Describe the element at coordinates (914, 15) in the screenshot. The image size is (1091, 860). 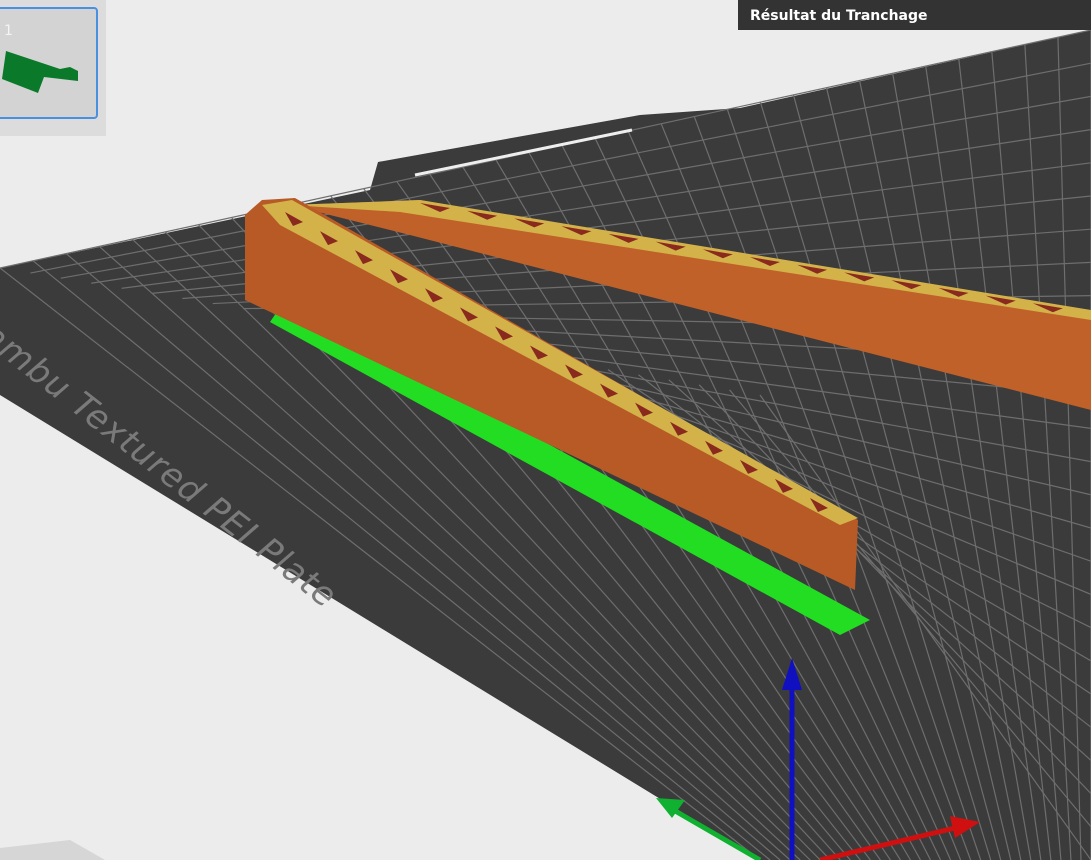
I see `slice-result-header: Résultat du Tranchage` at that location.